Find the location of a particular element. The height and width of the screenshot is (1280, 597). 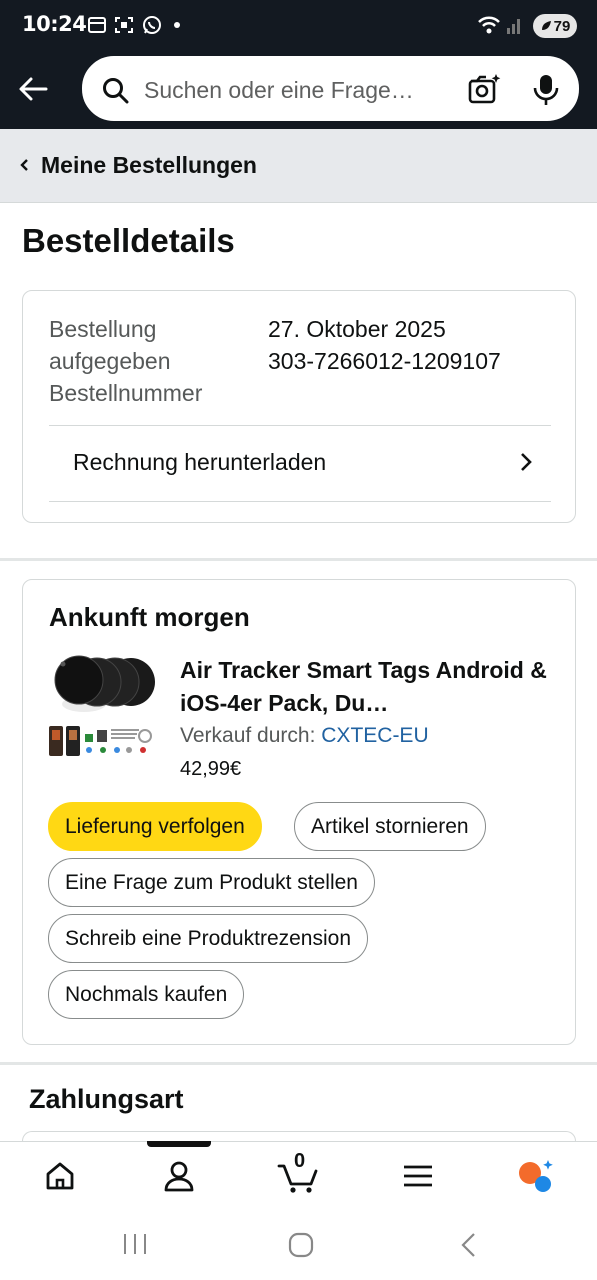

product-price: 42,99€ is located at coordinates (211, 769).